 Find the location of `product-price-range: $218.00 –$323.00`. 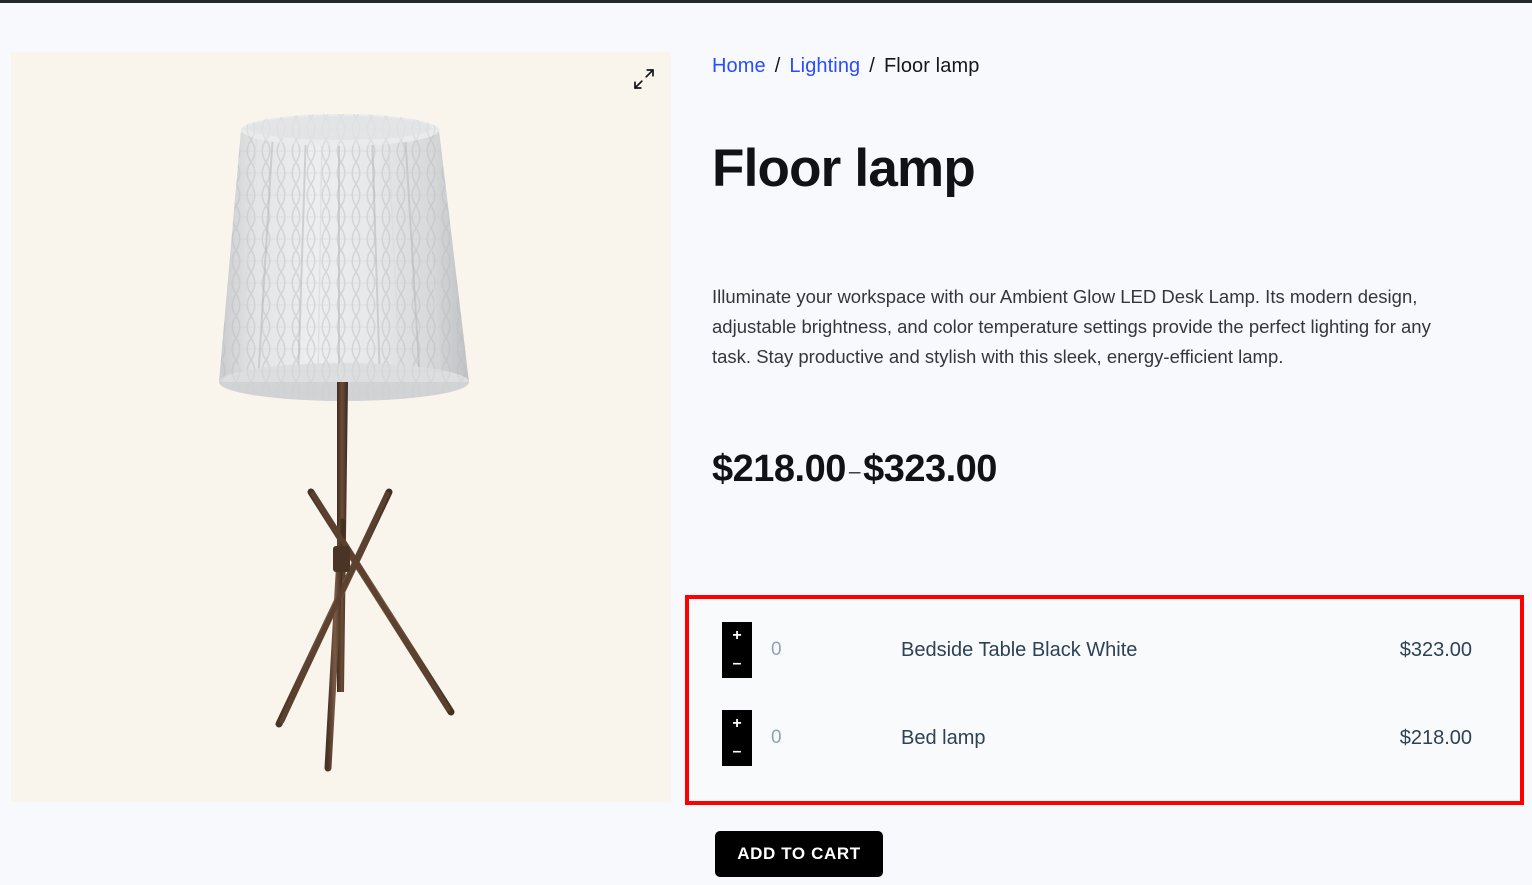

product-price-range: $218.00 –$323.00 is located at coordinates (854, 469).